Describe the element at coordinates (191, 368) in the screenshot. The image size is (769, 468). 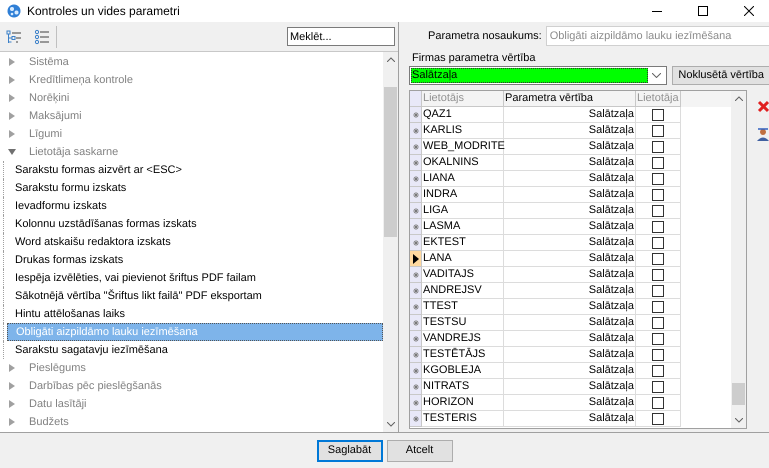
I see `tree-group: Pieslēgums` at that location.